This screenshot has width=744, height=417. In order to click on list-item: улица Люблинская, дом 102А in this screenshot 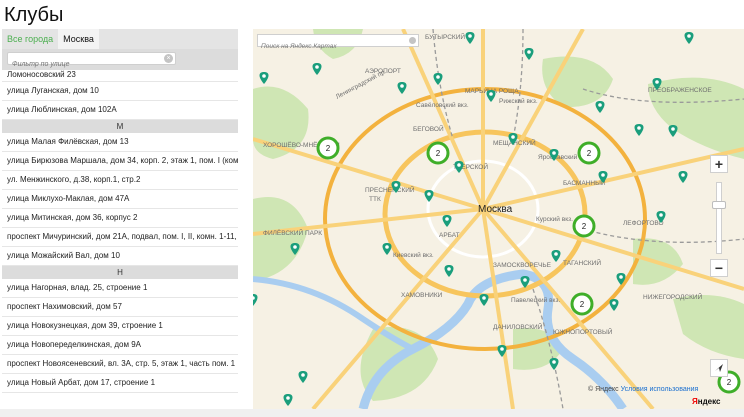, I will do `click(120, 110)`.